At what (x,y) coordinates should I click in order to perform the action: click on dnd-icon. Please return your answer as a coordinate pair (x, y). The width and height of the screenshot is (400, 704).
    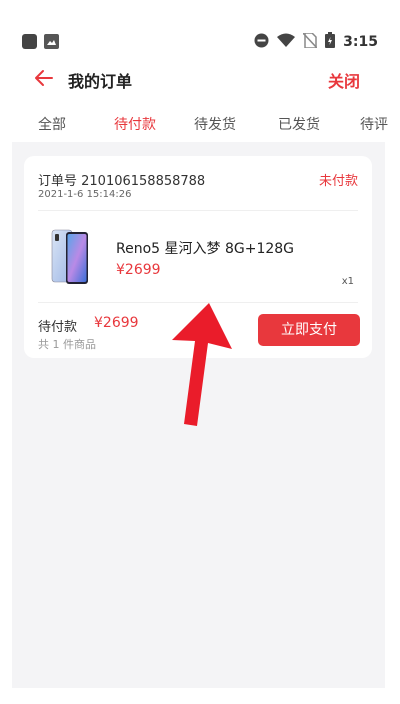
    Looking at the image, I should click on (261, 42).